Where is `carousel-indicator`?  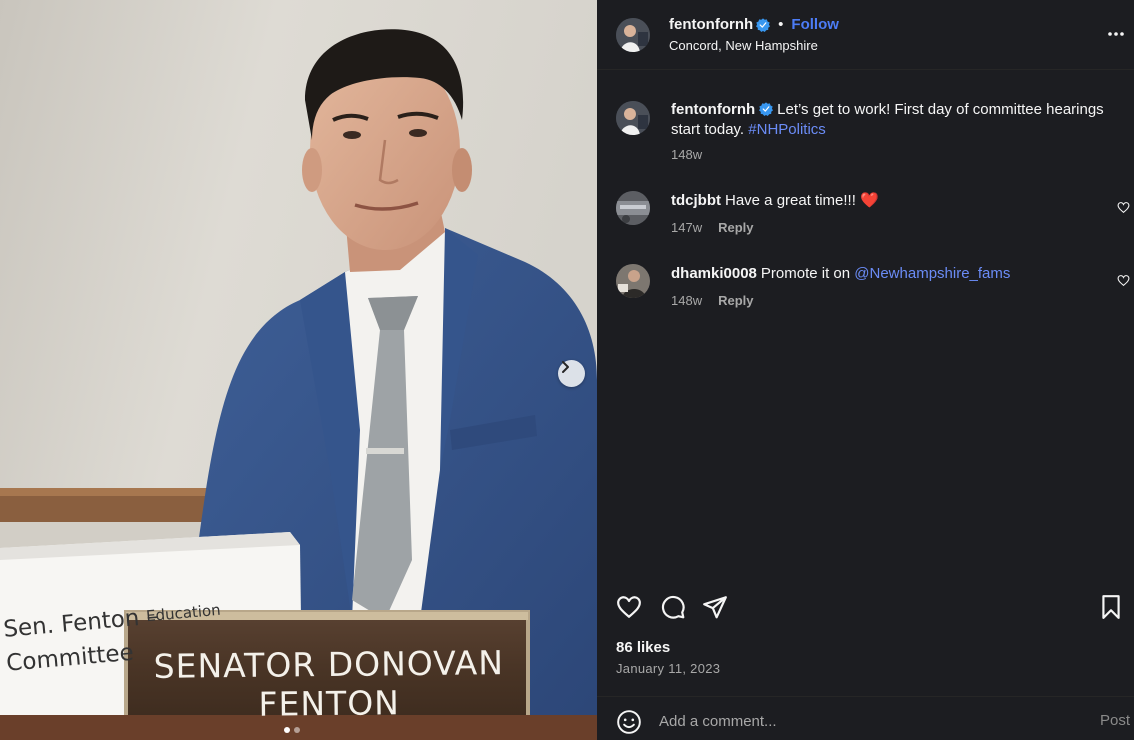 carousel-indicator is located at coordinates (292, 730).